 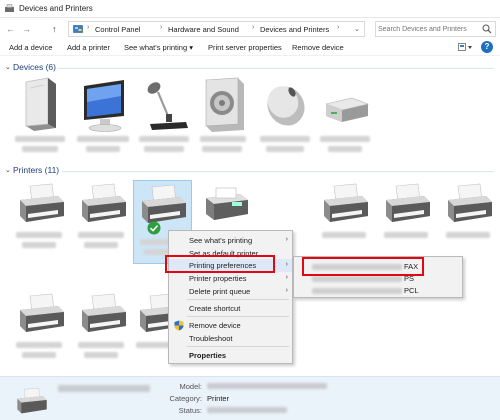 What do you see at coordinates (40, 104) in the screenshot?
I see `computer-tower-icon` at bounding box center [40, 104].